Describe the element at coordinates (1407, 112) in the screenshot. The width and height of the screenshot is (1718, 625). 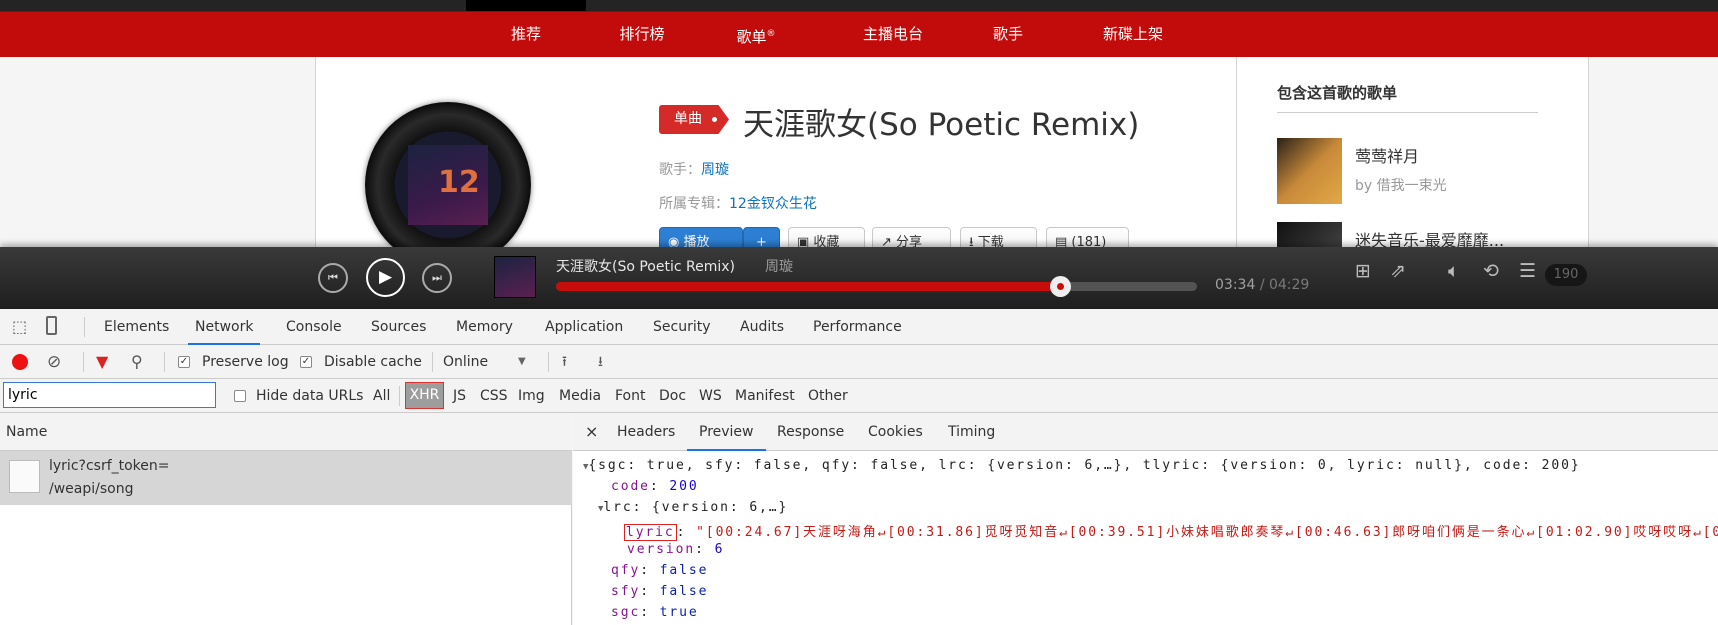
I see `sidebar-divider-line` at that location.